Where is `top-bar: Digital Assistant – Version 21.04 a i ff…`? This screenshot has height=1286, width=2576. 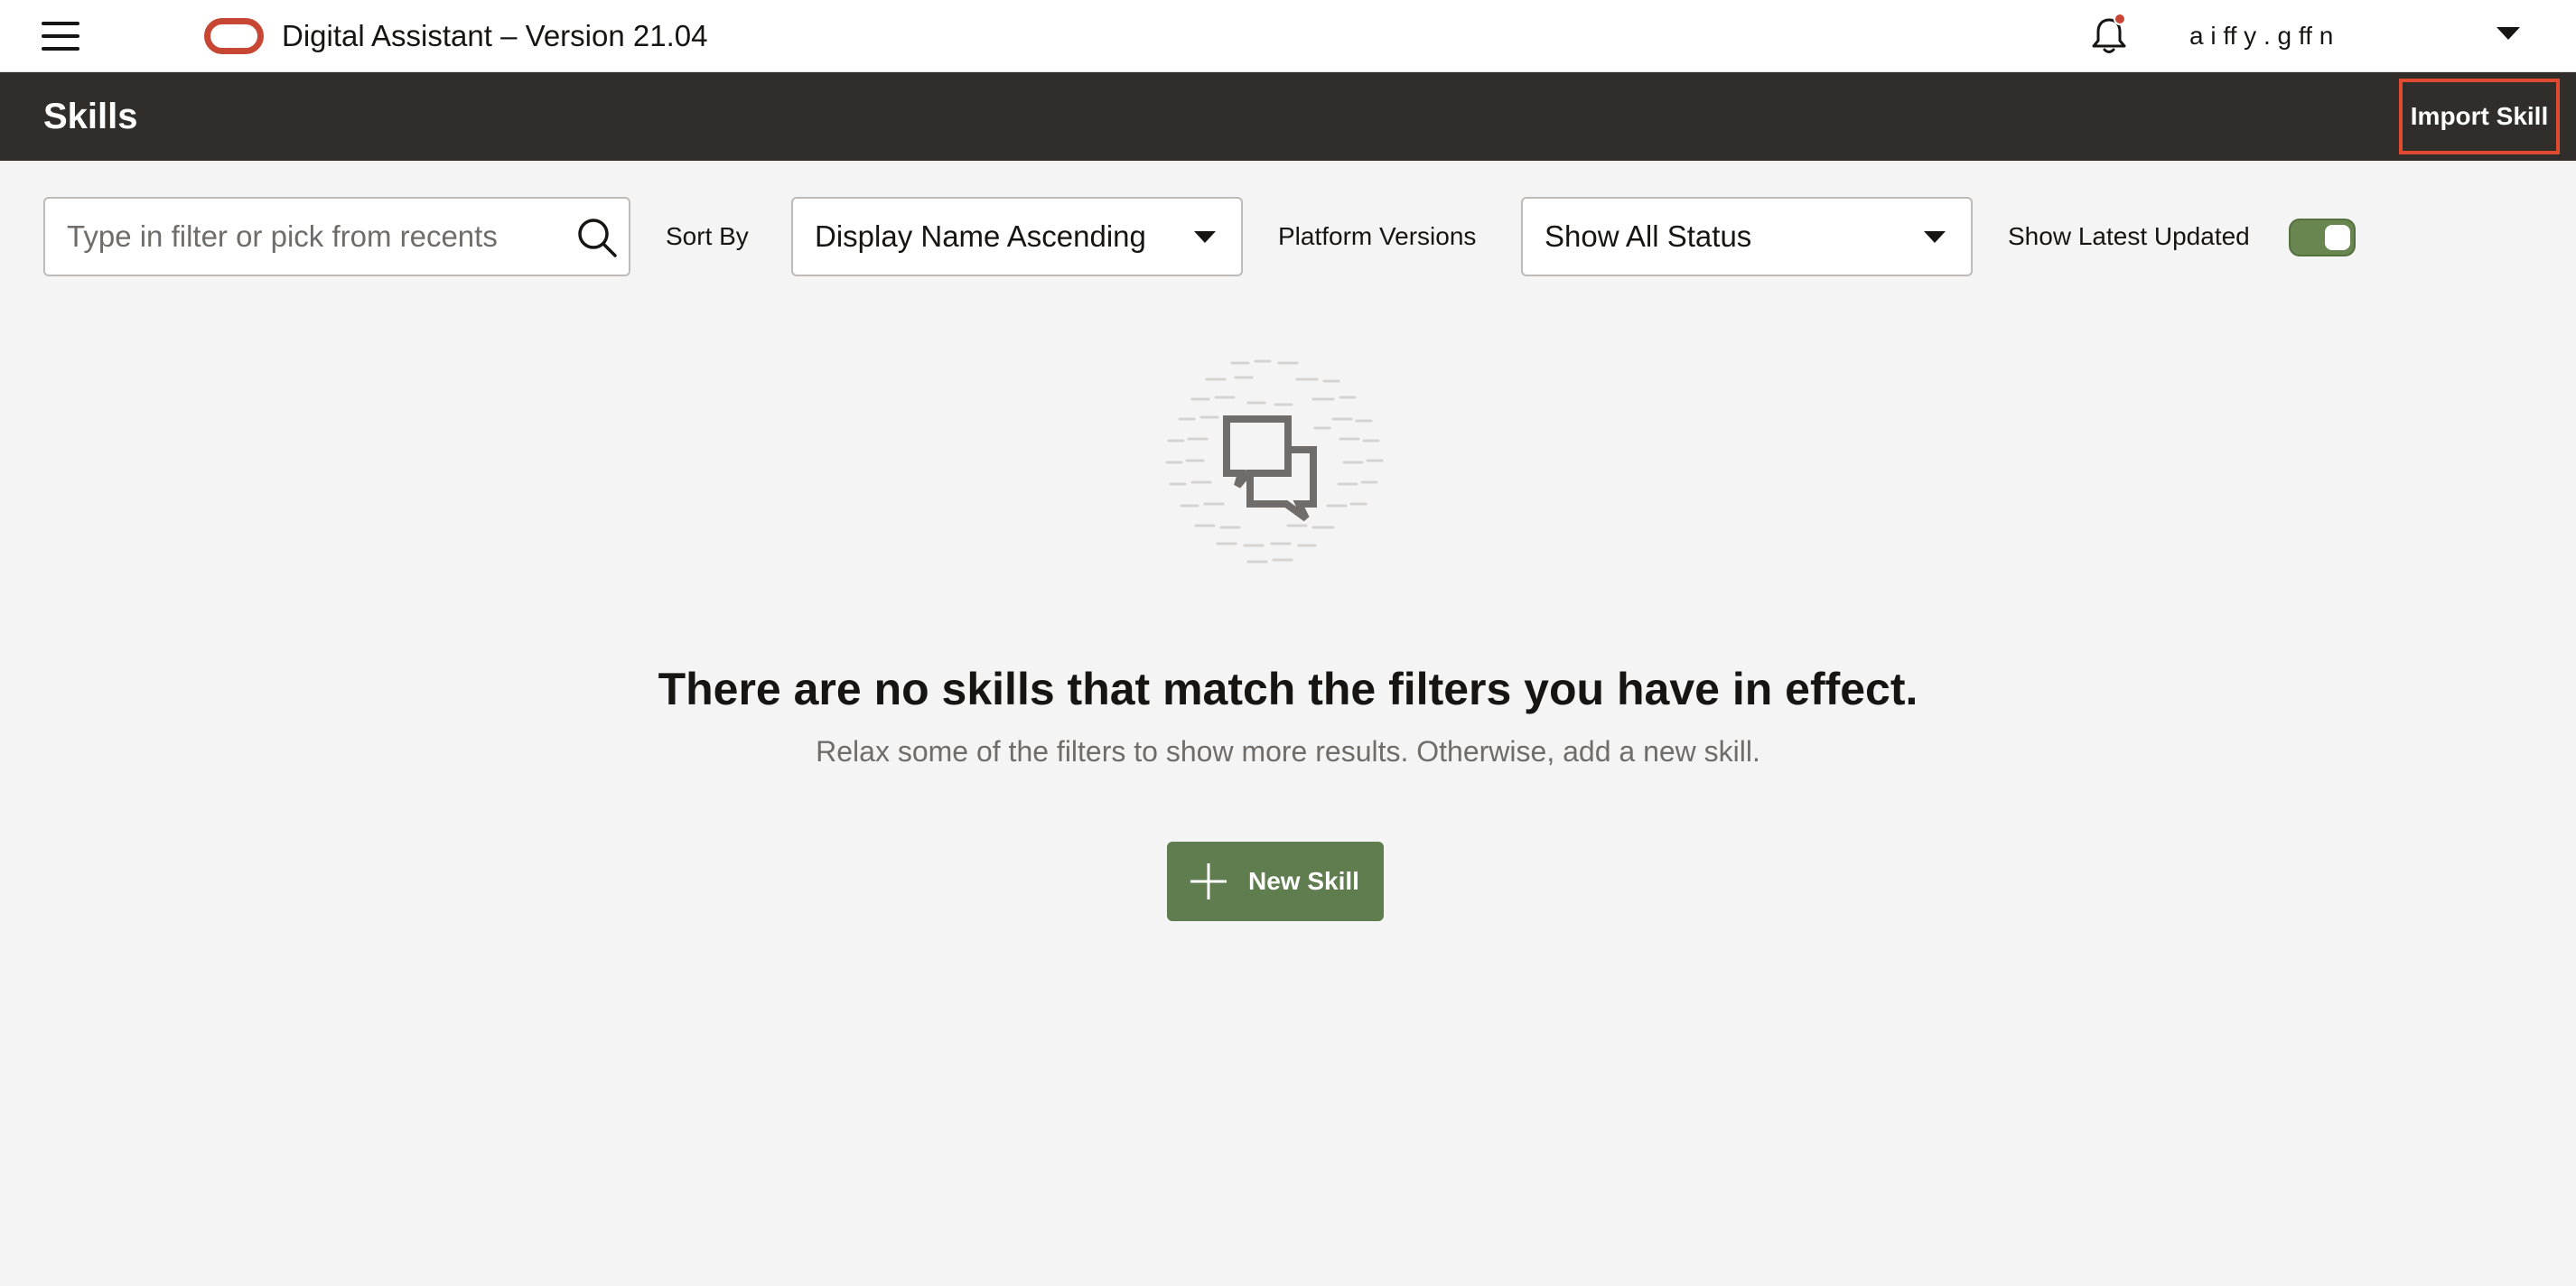
top-bar: Digital Assistant – Version 21.04 a i ff… is located at coordinates (1288, 36).